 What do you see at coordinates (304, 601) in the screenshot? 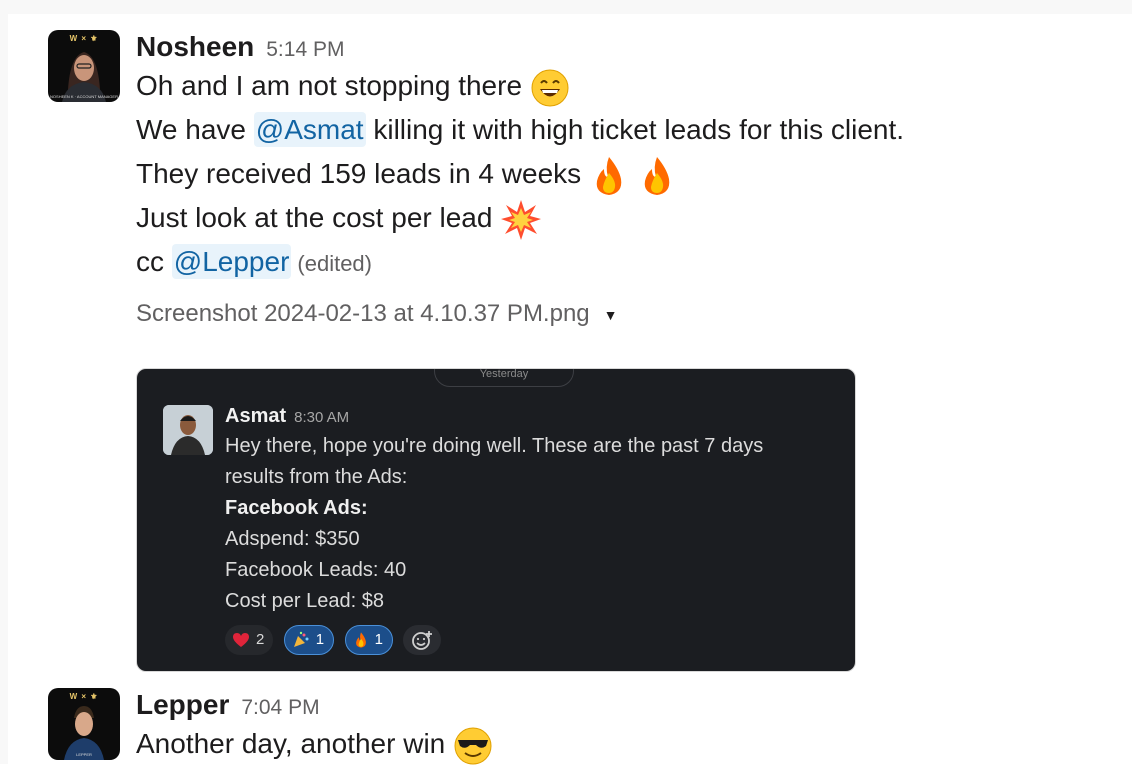
I see `screenshot-line: Cost per Lead: $8` at bounding box center [304, 601].